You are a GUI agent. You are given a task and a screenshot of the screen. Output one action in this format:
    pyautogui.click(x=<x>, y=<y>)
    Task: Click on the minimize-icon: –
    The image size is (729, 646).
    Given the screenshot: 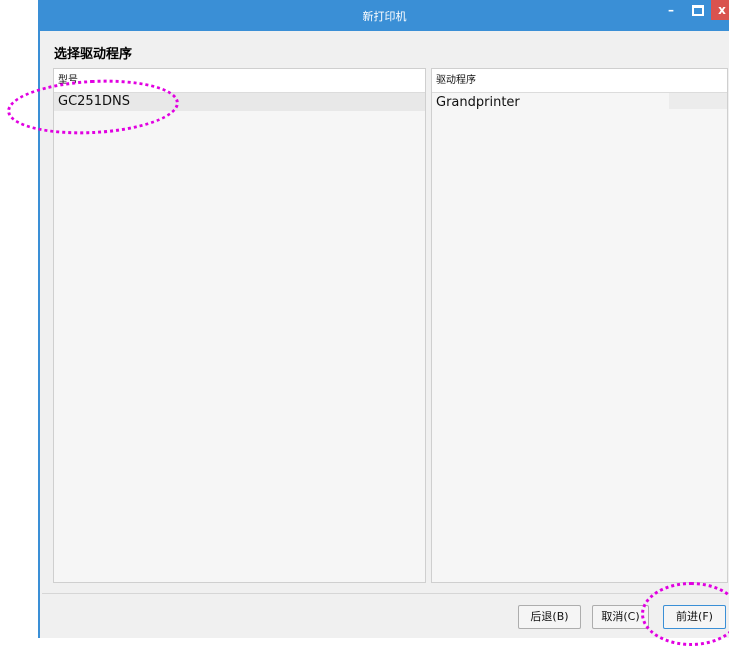 What is the action you would take?
    pyautogui.click(x=671, y=10)
    